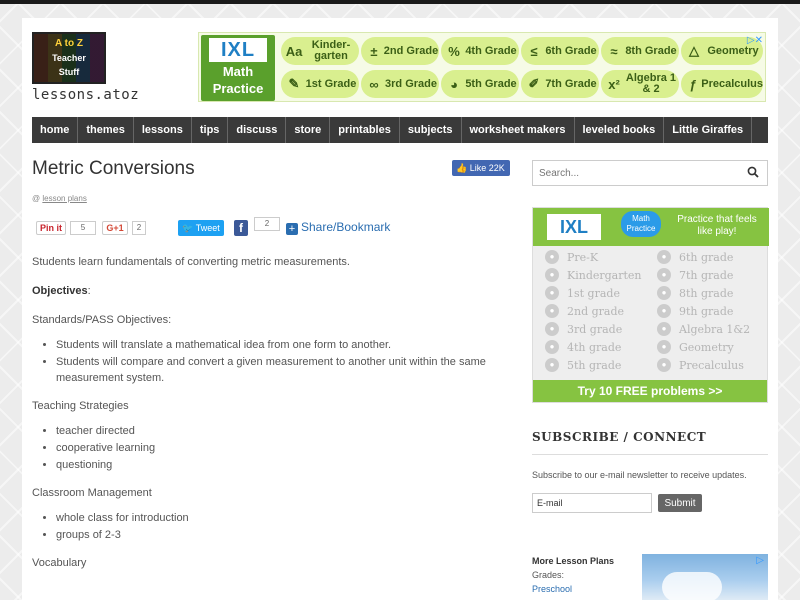 This screenshot has width=800, height=600. I want to click on subscribe-heading: SUBSCRIBE / CONNECT, so click(619, 437).